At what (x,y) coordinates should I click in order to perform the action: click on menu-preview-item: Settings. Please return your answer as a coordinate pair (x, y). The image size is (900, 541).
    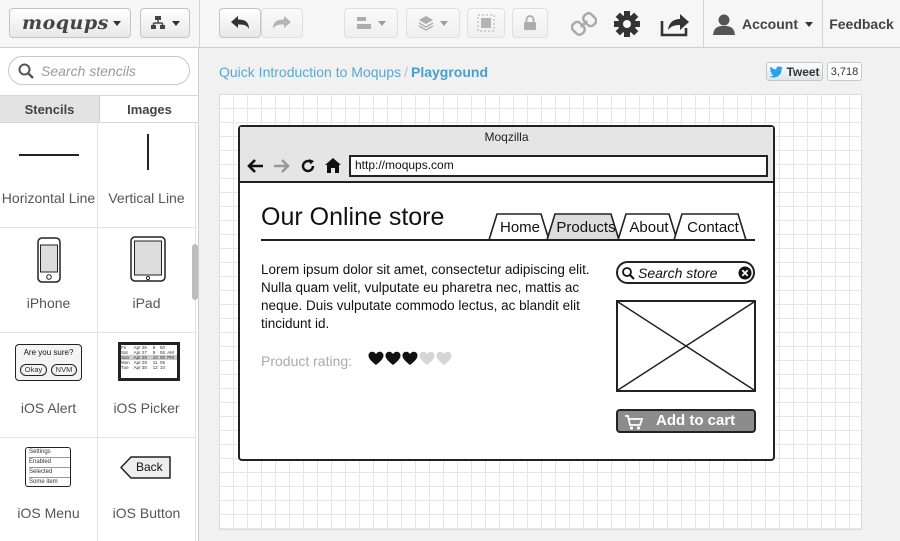
    Looking at the image, I should click on (49, 453).